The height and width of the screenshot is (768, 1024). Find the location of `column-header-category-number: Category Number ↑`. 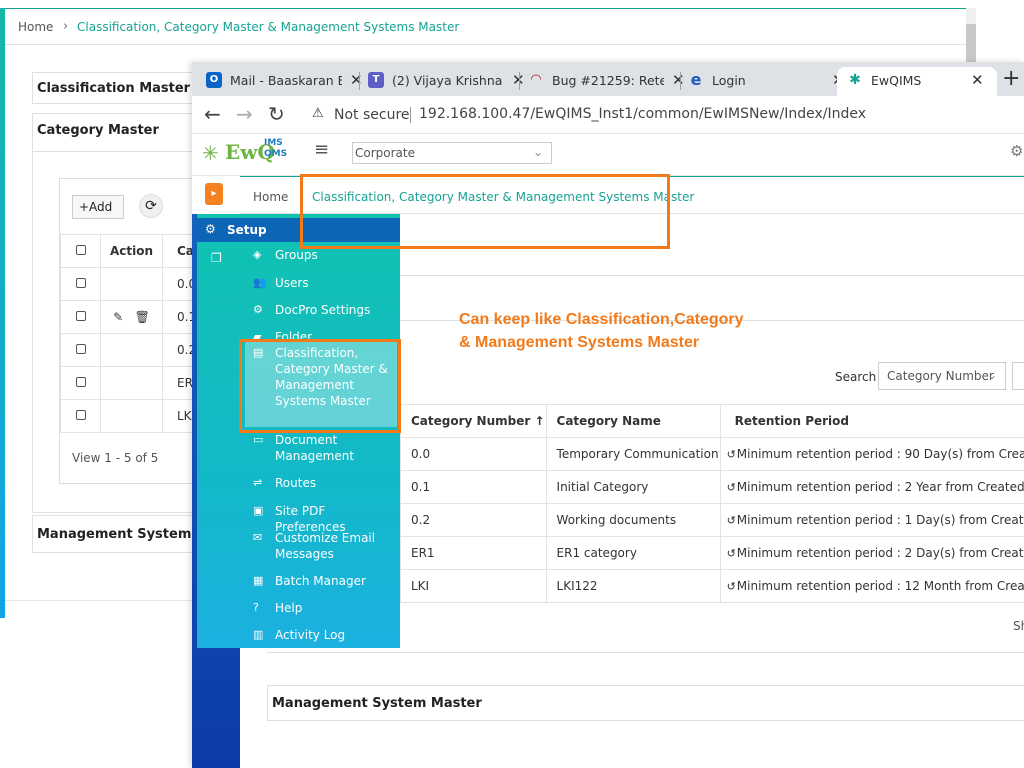

column-header-category-number: Category Number ↑ is located at coordinates (473, 421).